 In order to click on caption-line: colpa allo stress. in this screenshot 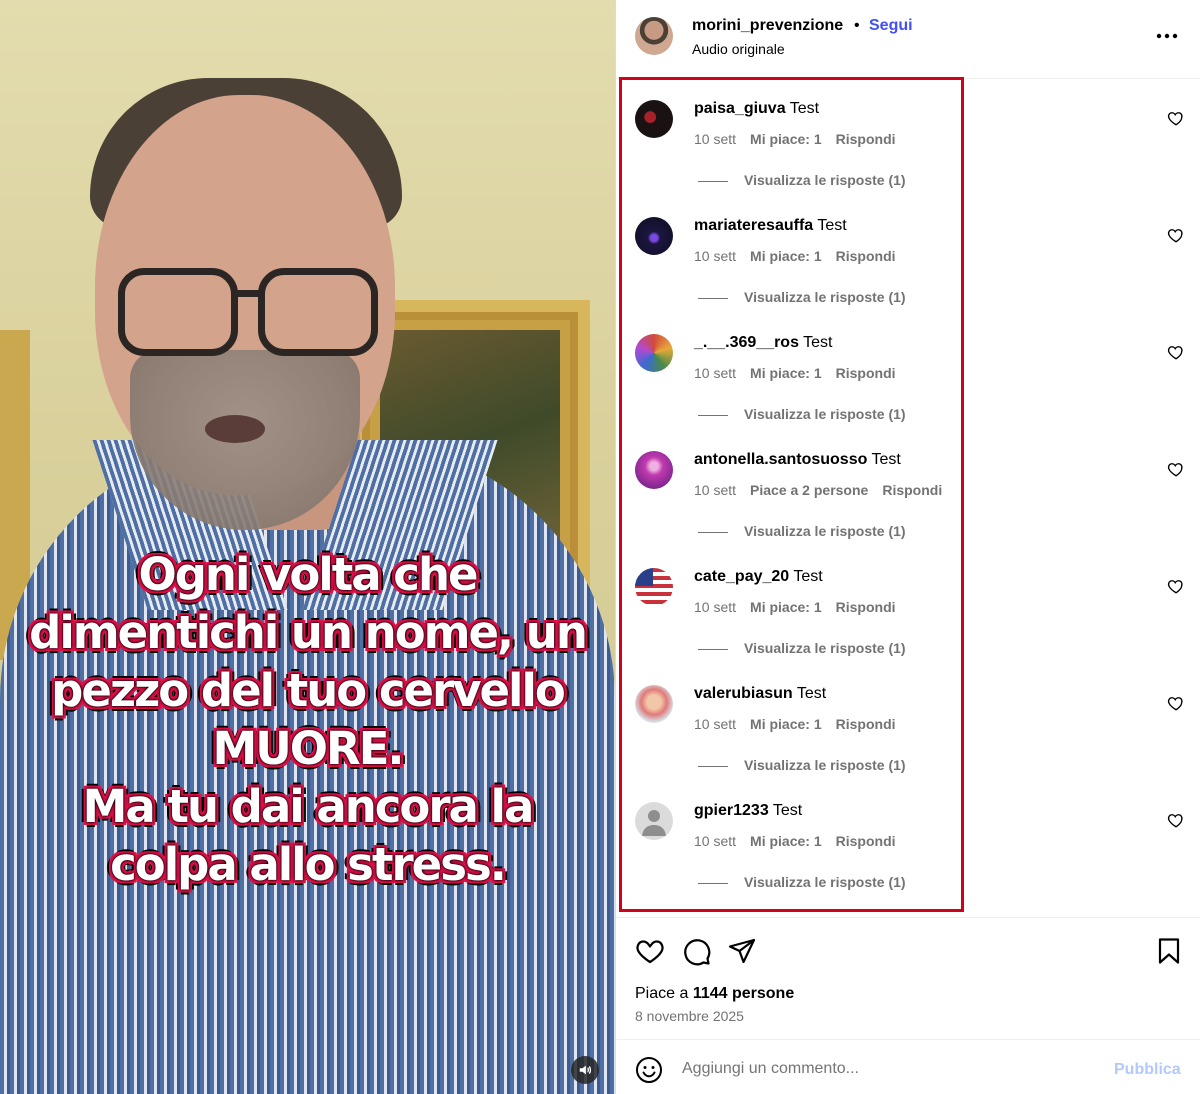, I will do `click(308, 864)`.